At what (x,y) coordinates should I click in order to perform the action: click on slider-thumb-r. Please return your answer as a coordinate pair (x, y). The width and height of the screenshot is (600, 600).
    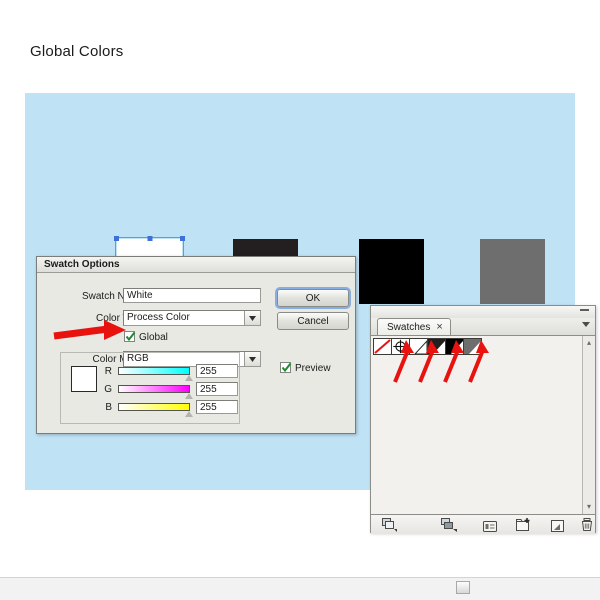
    Looking at the image, I should click on (189, 378).